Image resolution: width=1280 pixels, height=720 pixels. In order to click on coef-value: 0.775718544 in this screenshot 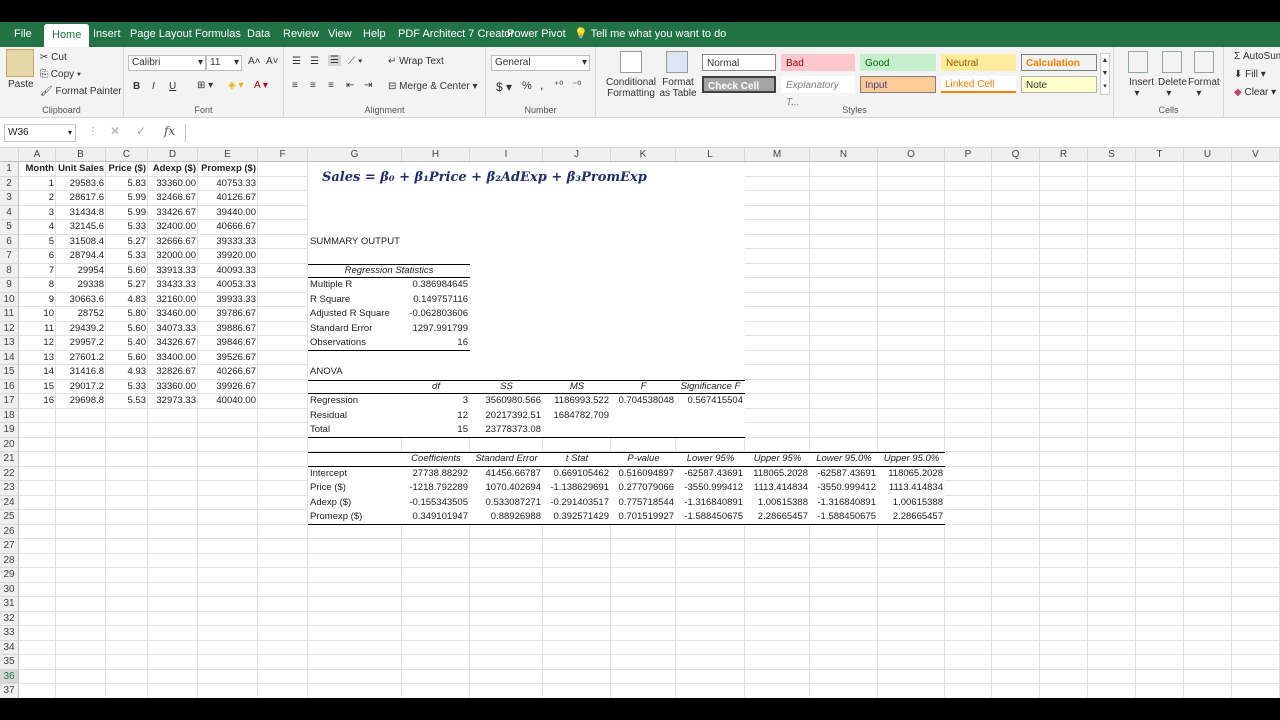, I will do `click(643, 503)`.